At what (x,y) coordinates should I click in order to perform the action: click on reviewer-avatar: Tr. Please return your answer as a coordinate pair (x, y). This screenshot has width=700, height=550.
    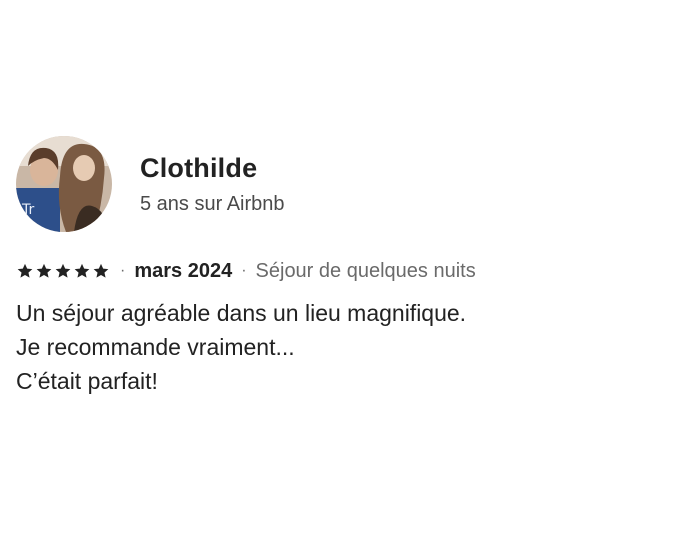
    Looking at the image, I should click on (64, 184).